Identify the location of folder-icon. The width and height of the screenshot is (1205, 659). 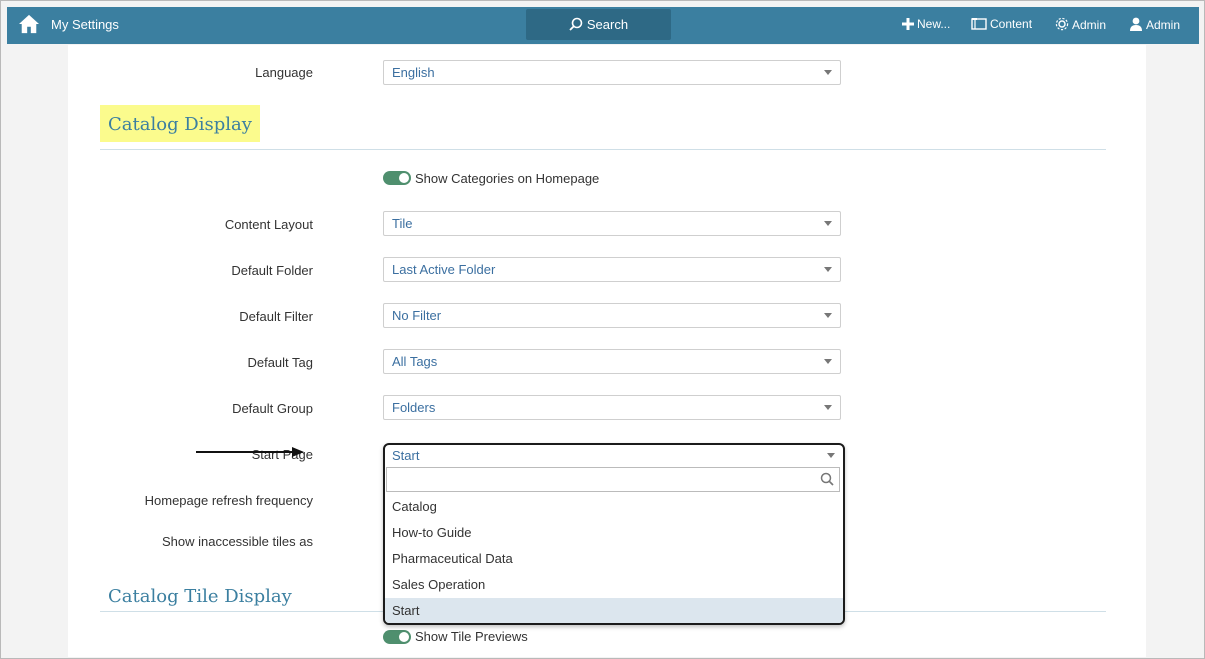
(979, 24).